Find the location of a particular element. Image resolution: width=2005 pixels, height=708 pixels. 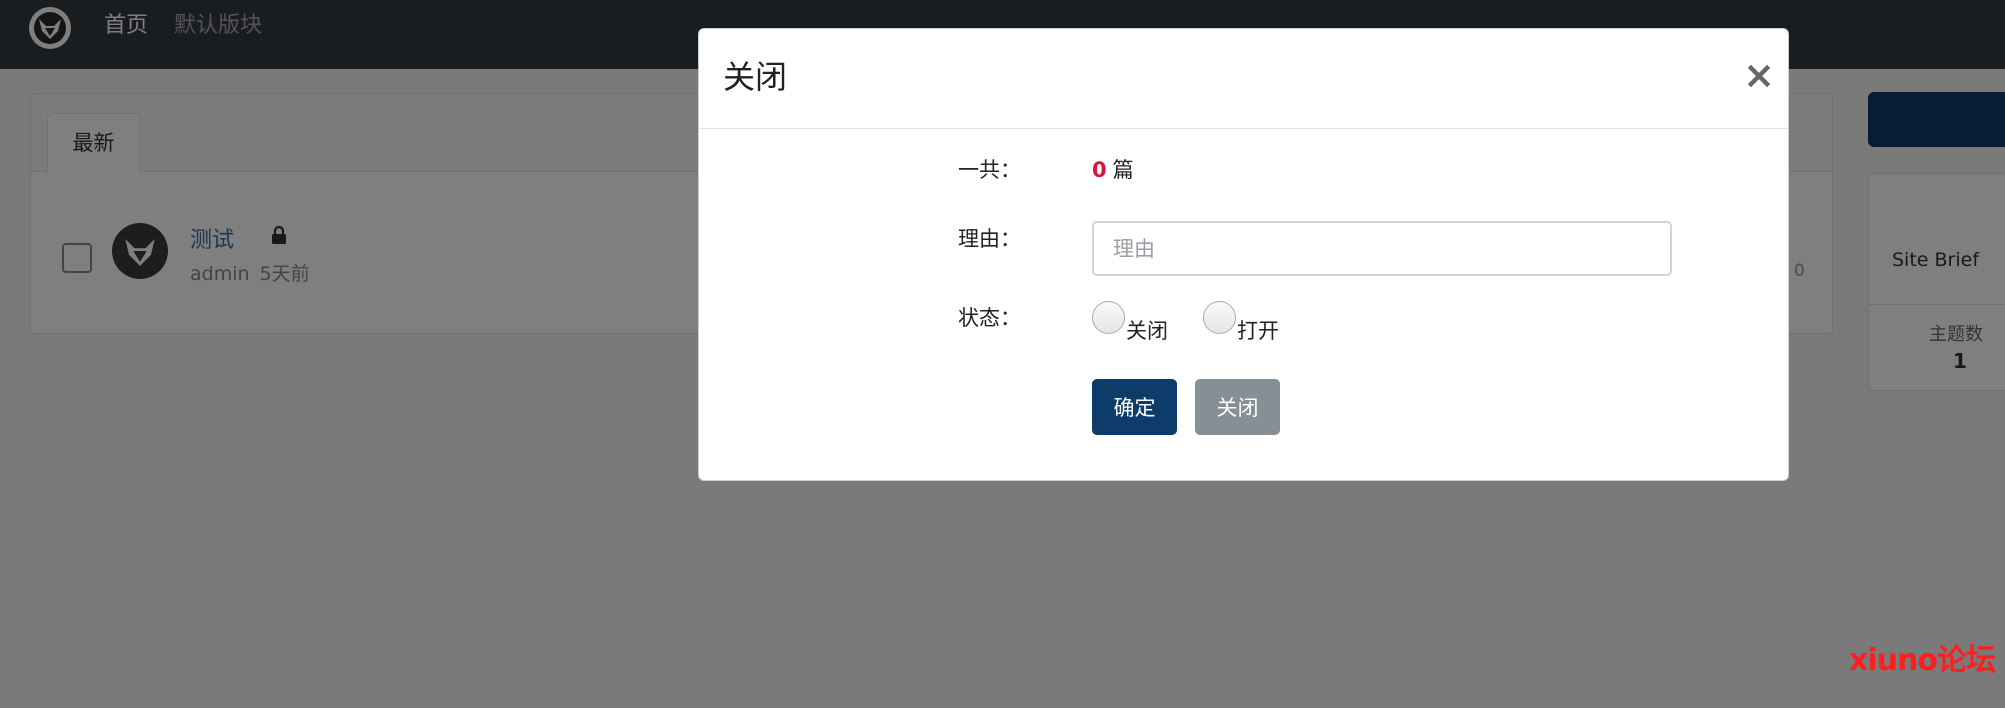

modal-title: 关闭 is located at coordinates (755, 77).